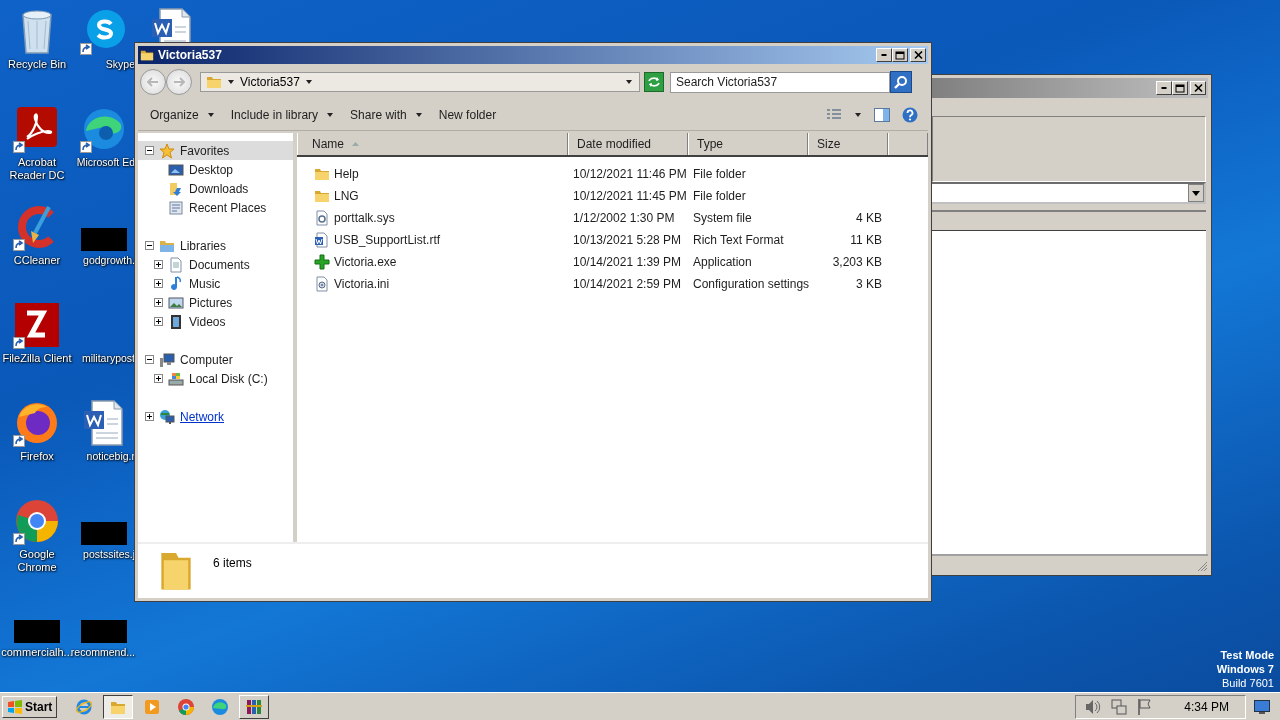 This screenshot has width=1280, height=720. I want to click on start-button: Start, so click(30, 706).